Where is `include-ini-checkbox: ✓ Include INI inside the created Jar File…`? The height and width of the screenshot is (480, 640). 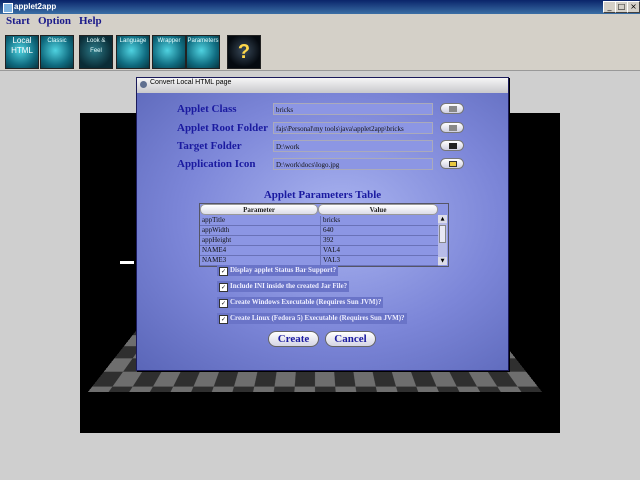
include-ini-checkbox: ✓ Include INI inside the created Jar File… is located at coordinates (283, 286).